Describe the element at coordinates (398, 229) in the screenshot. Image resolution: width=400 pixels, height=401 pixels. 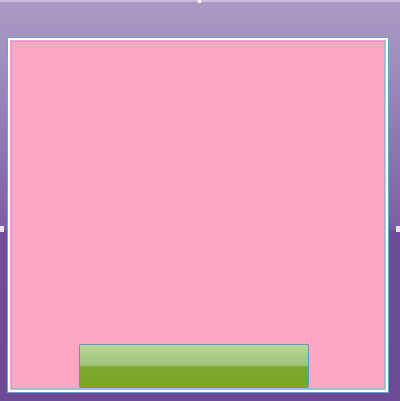
I see `window-right-edge-marker` at that location.